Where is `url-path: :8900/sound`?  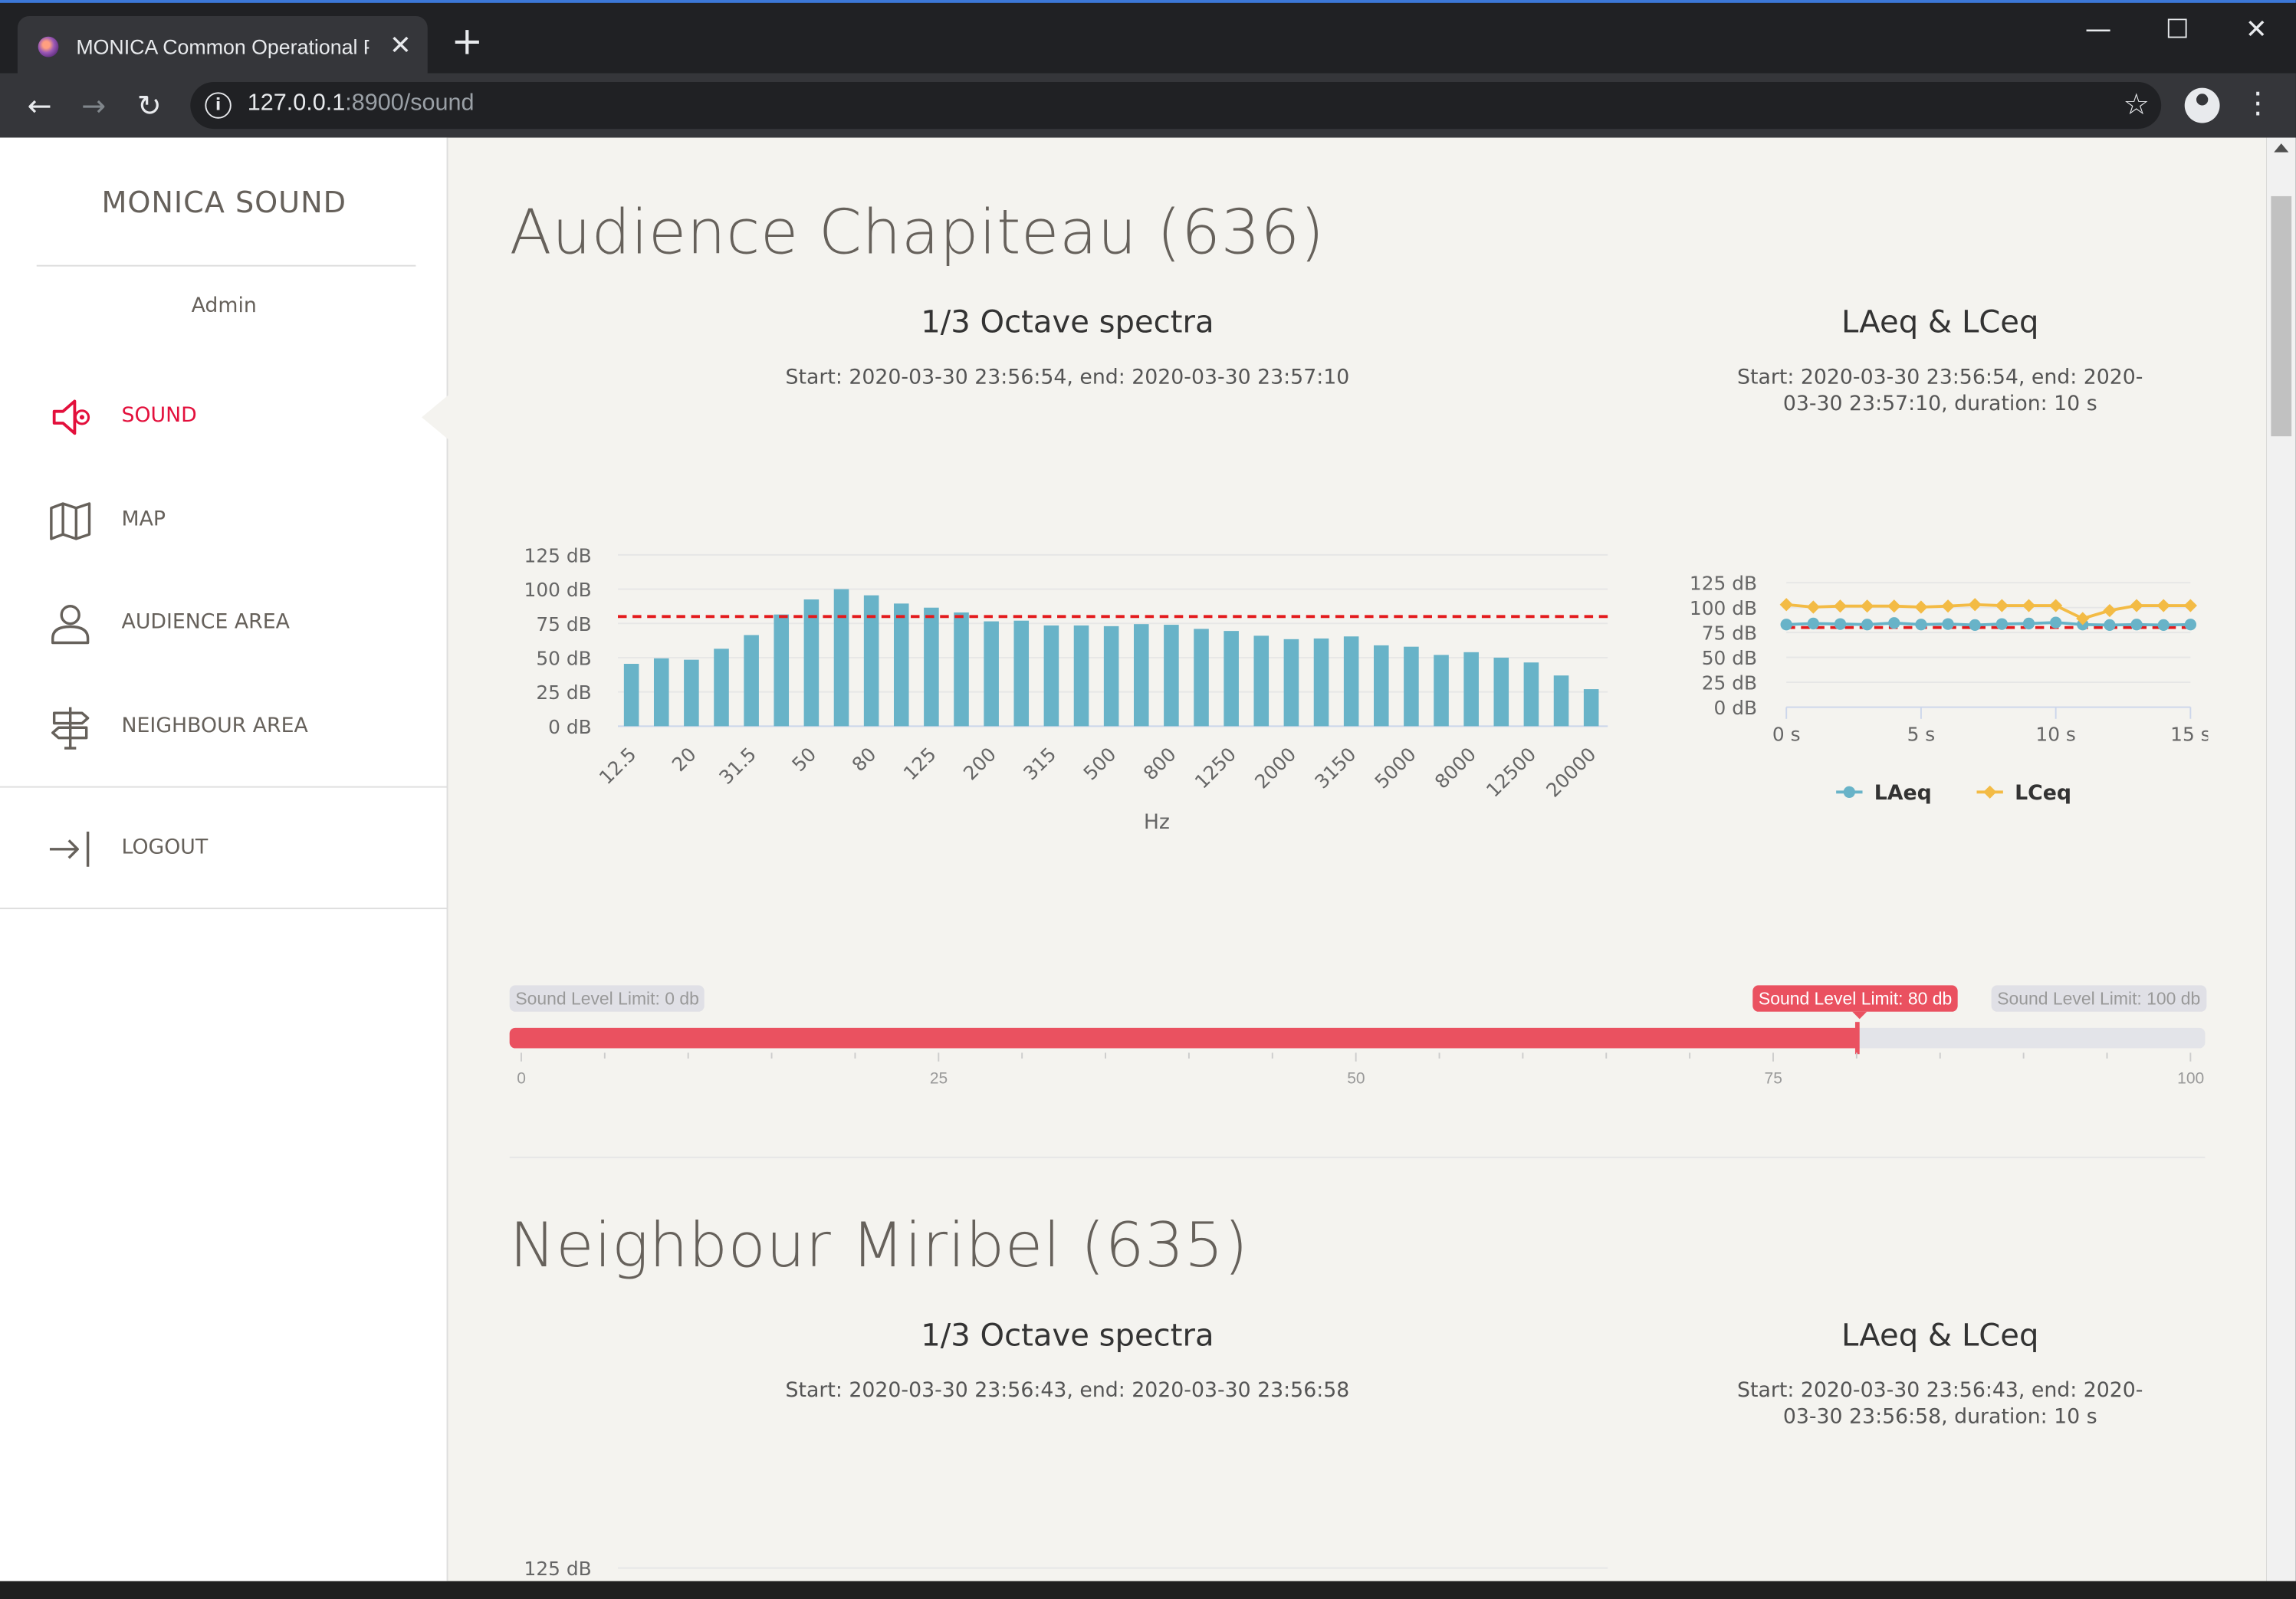
url-path: :8900/sound is located at coordinates (410, 103).